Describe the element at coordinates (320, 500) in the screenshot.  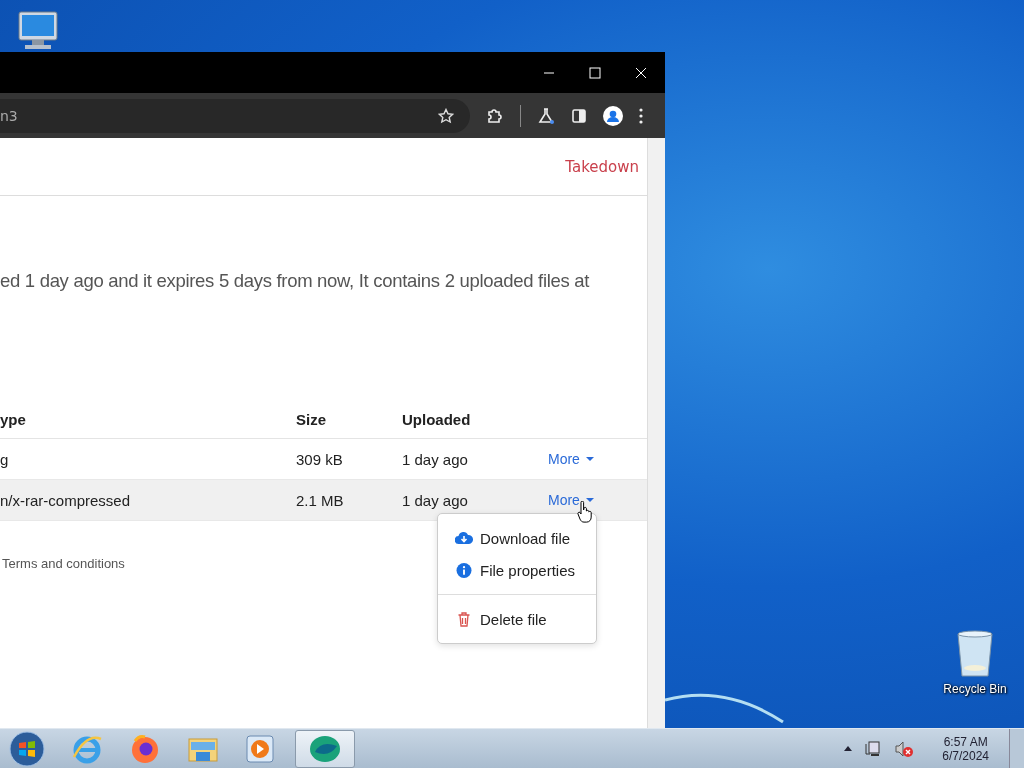
I see `table-cell-text: 2.1 MB` at that location.